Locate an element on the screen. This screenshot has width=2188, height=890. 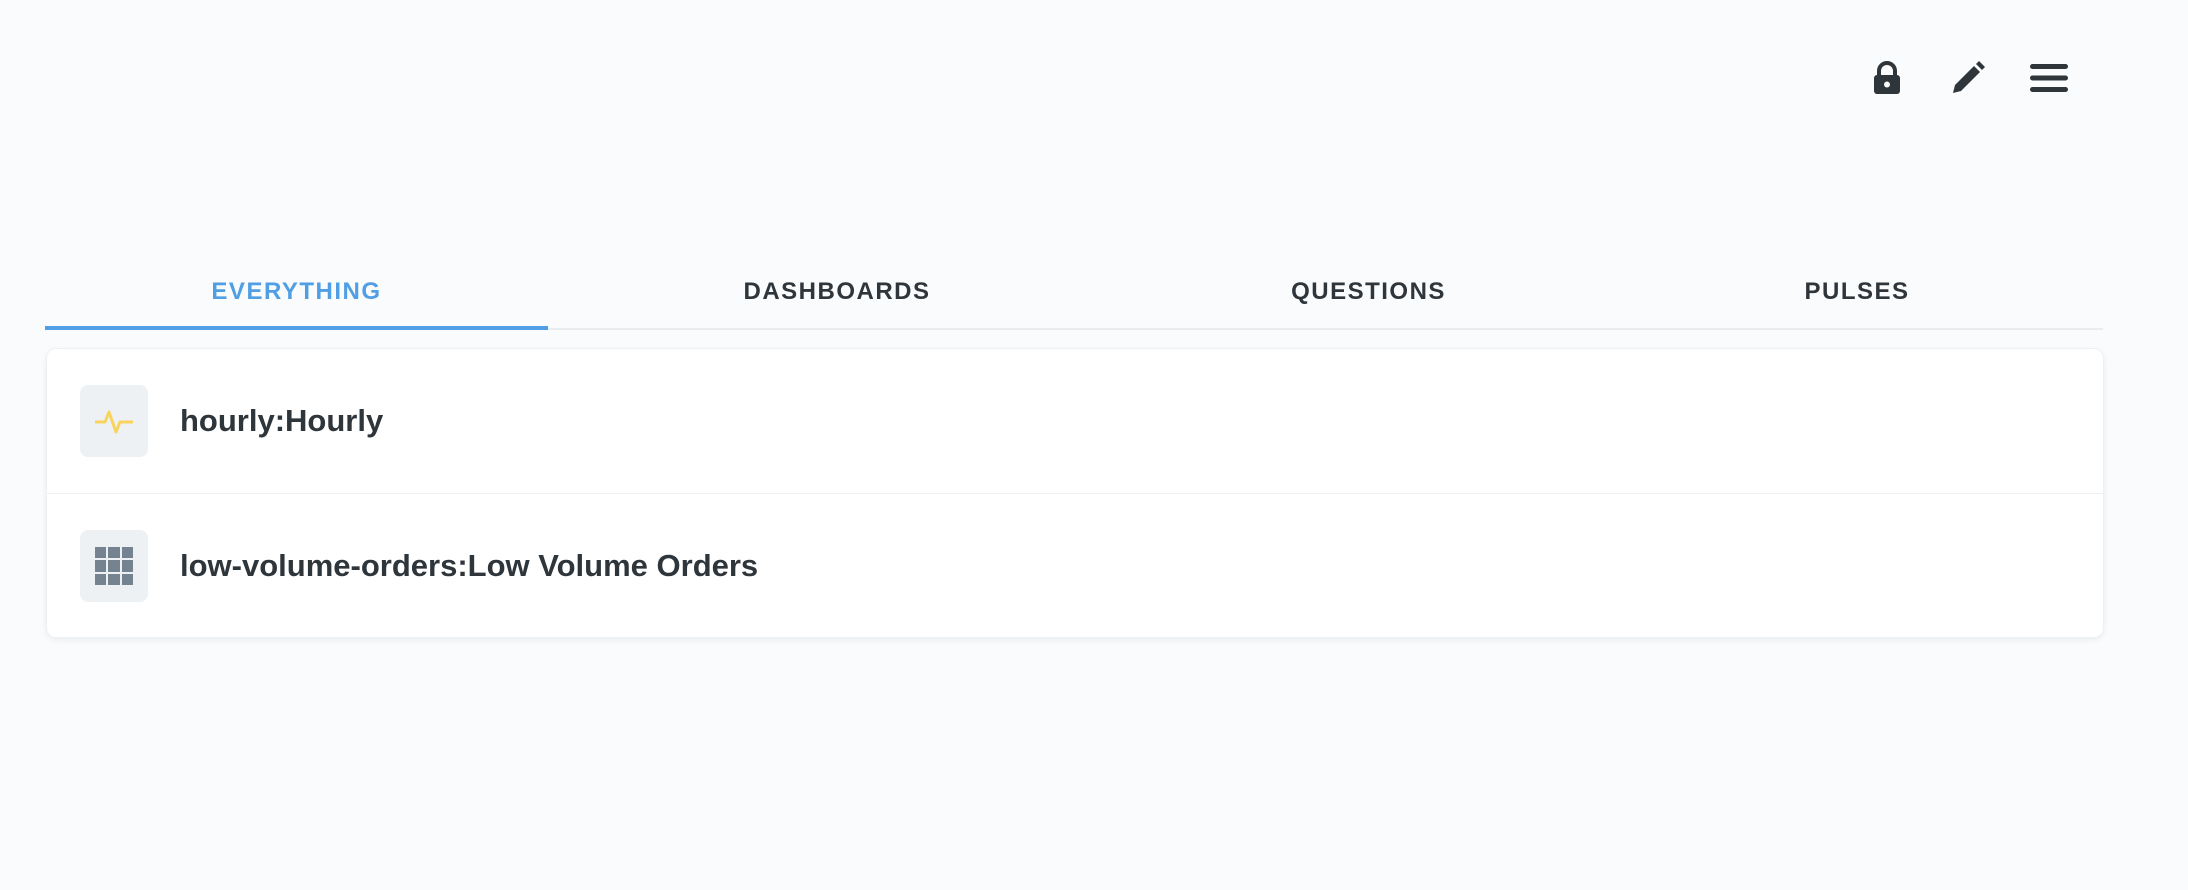
tab-dashboards: DASHBOARDS is located at coordinates (837, 292).